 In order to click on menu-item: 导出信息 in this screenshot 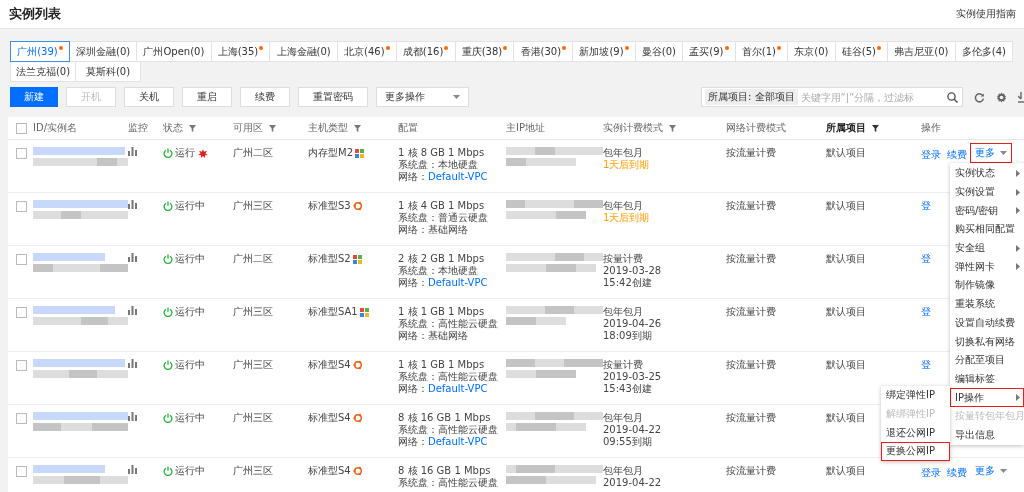, I will do `click(987, 435)`.